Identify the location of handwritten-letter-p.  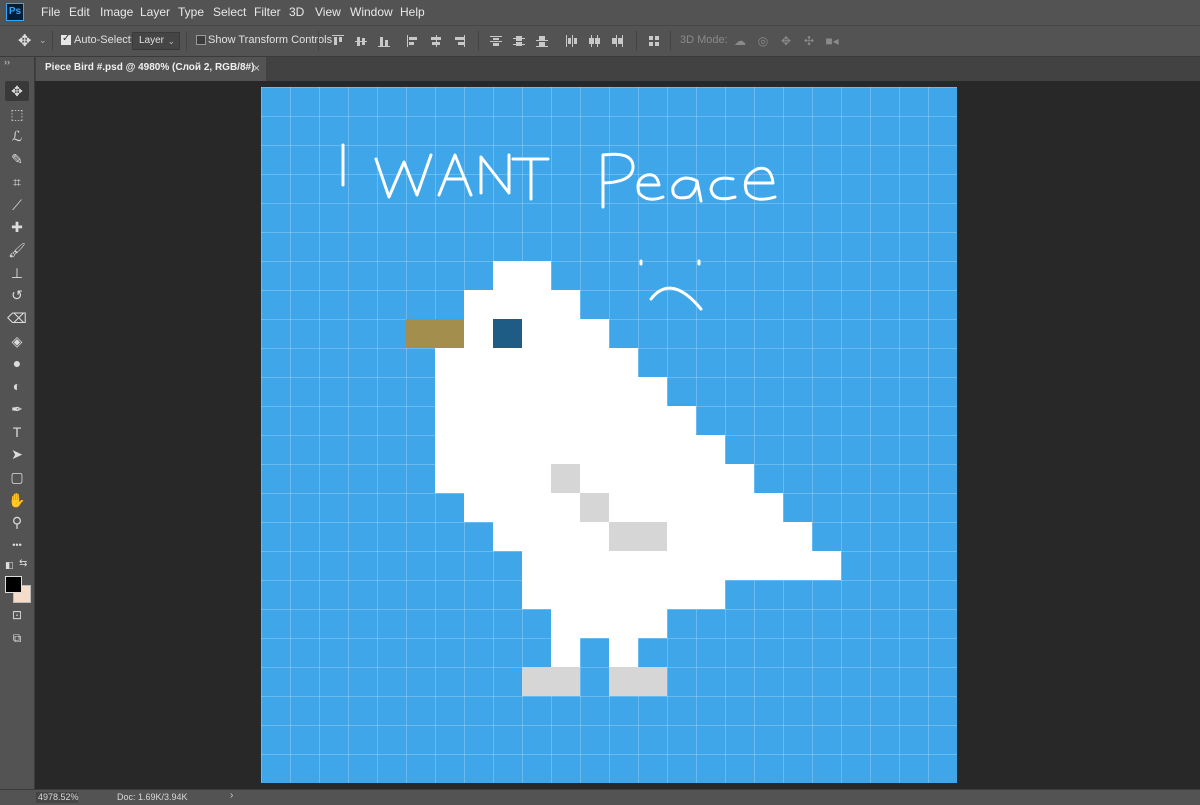
(618, 180).